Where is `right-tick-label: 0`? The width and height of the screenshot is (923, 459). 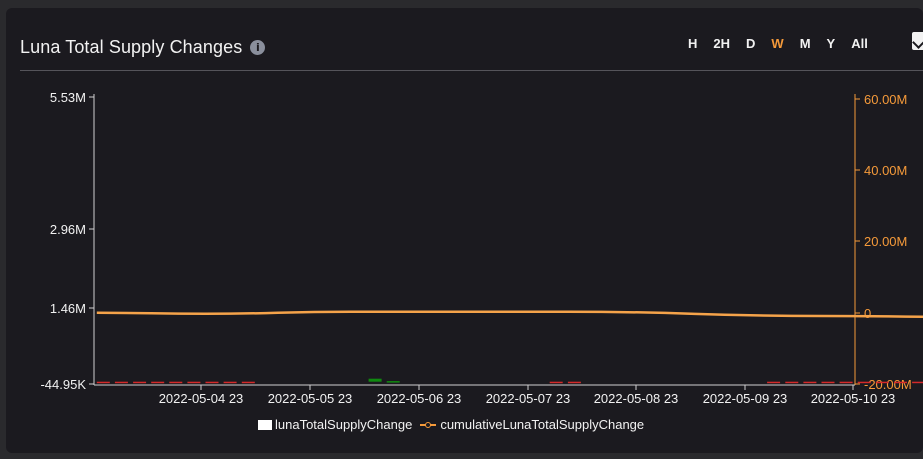 right-tick-label: 0 is located at coordinates (867, 313).